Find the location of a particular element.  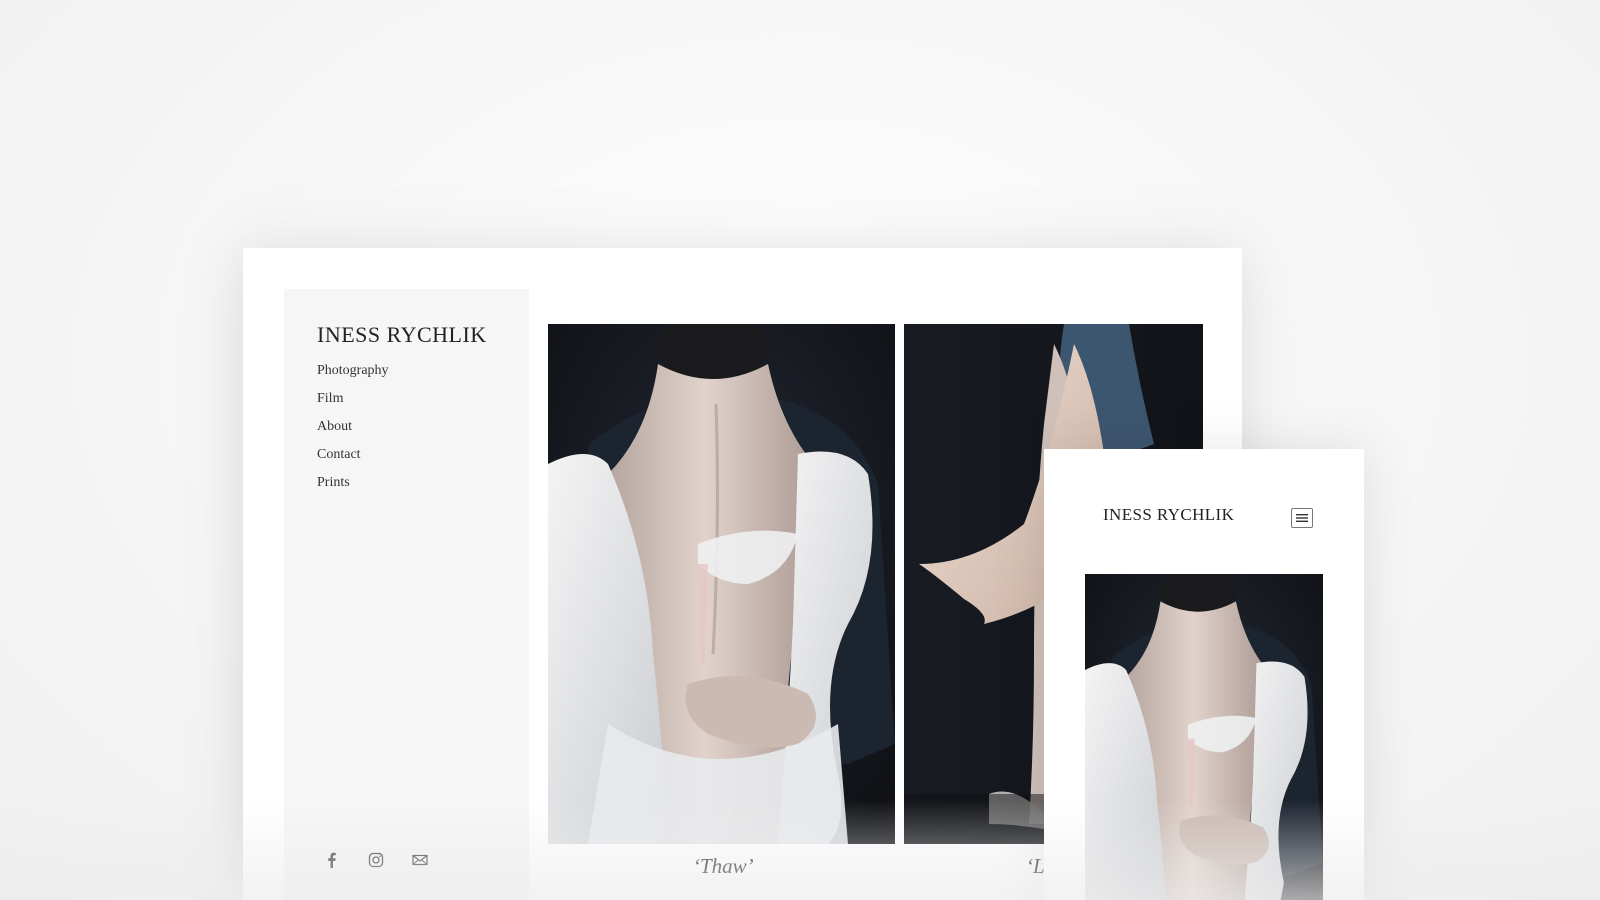

nav-item-photography: Photography is located at coordinates (353, 375).